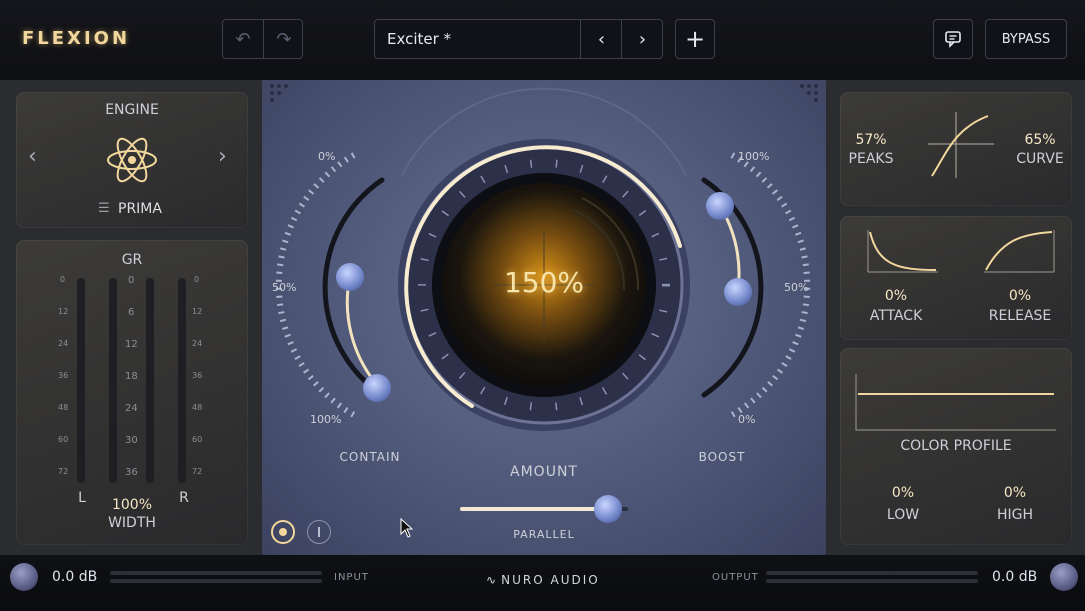 The image size is (1085, 611). Describe the element at coordinates (955, 402) in the screenshot. I see `color-profile-graph` at that location.